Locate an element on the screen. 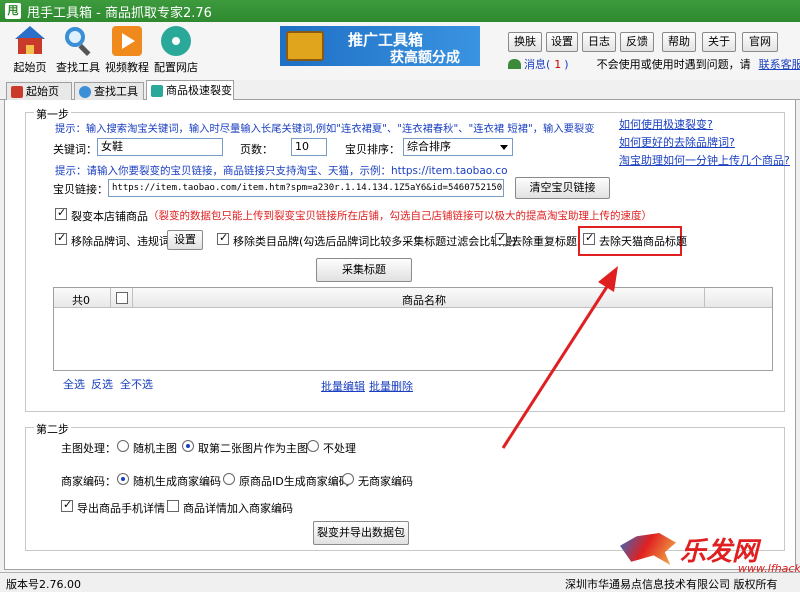 Image resolution: width=800 pixels, height=592 pixels. watermark: 乐发网 www.lfhacks.com is located at coordinates (710, 550).